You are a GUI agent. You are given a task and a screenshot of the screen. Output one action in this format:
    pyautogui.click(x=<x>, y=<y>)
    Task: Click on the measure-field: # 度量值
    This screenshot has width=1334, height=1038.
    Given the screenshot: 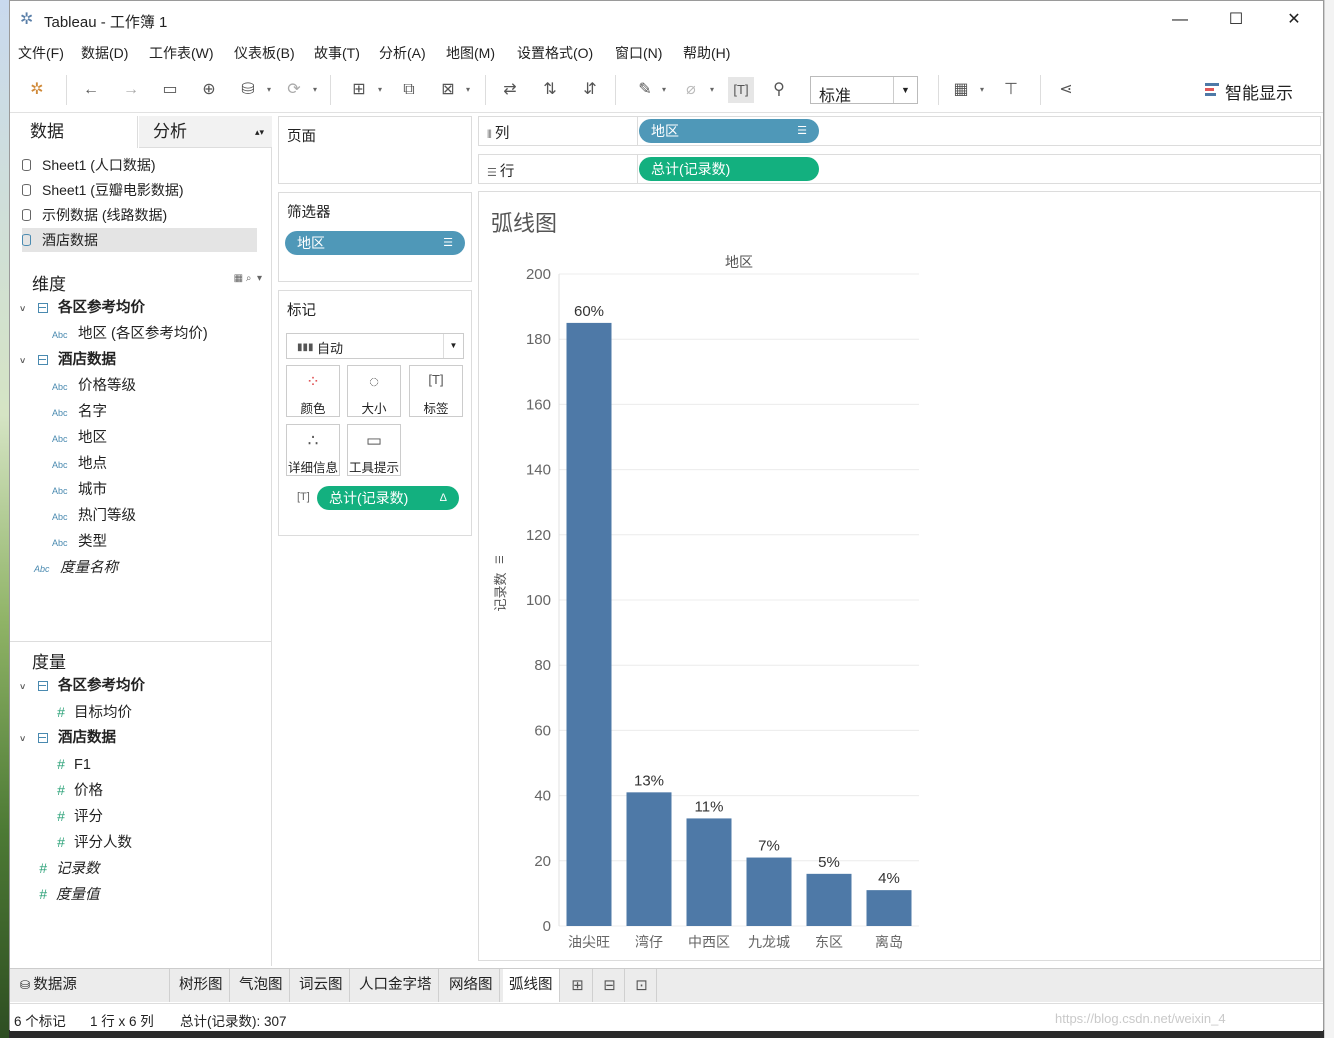 What is the action you would take?
    pyautogui.click(x=64, y=894)
    